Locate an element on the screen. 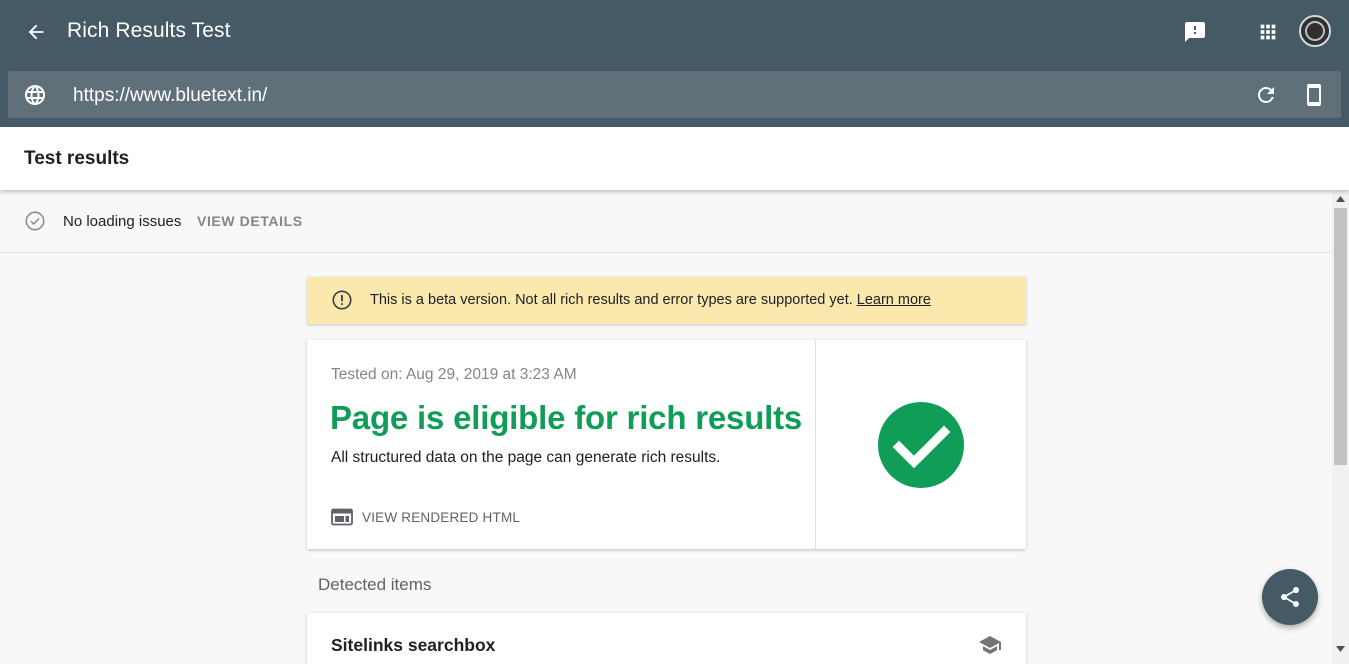 This screenshot has width=1349, height=664. smartphone-icon is located at coordinates (1314, 95).